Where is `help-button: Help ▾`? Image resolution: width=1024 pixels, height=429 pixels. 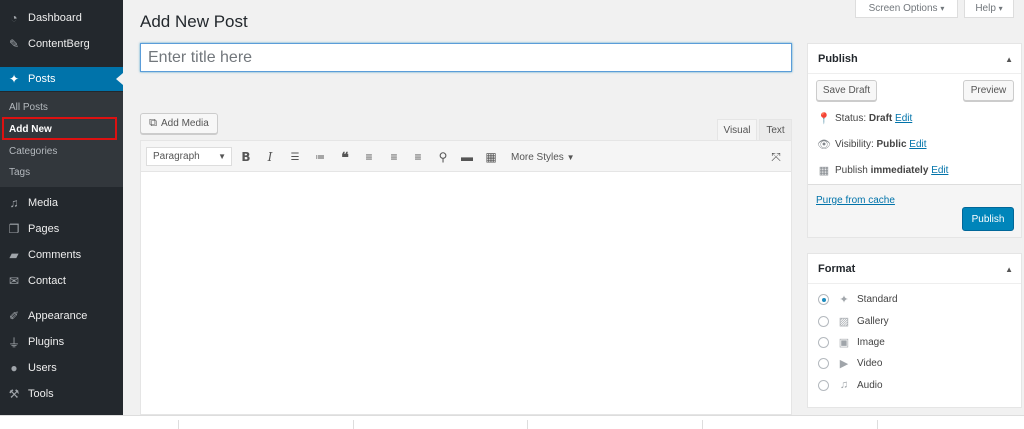
help-button: Help ▾ is located at coordinates (989, 9).